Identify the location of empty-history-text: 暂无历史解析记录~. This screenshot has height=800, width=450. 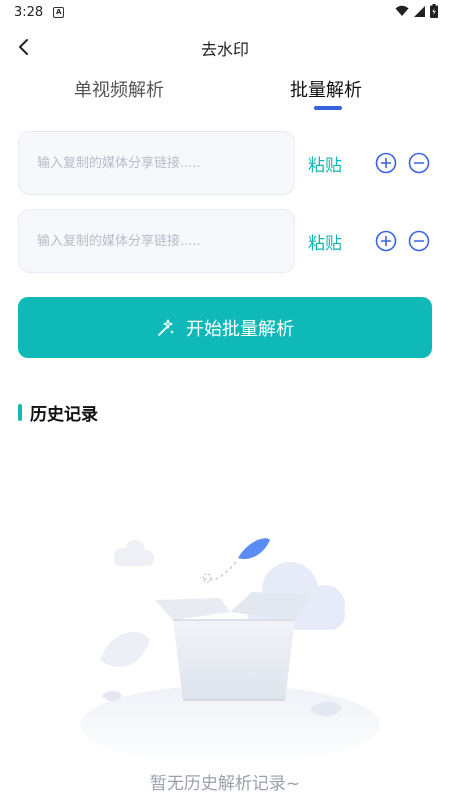
(225, 784).